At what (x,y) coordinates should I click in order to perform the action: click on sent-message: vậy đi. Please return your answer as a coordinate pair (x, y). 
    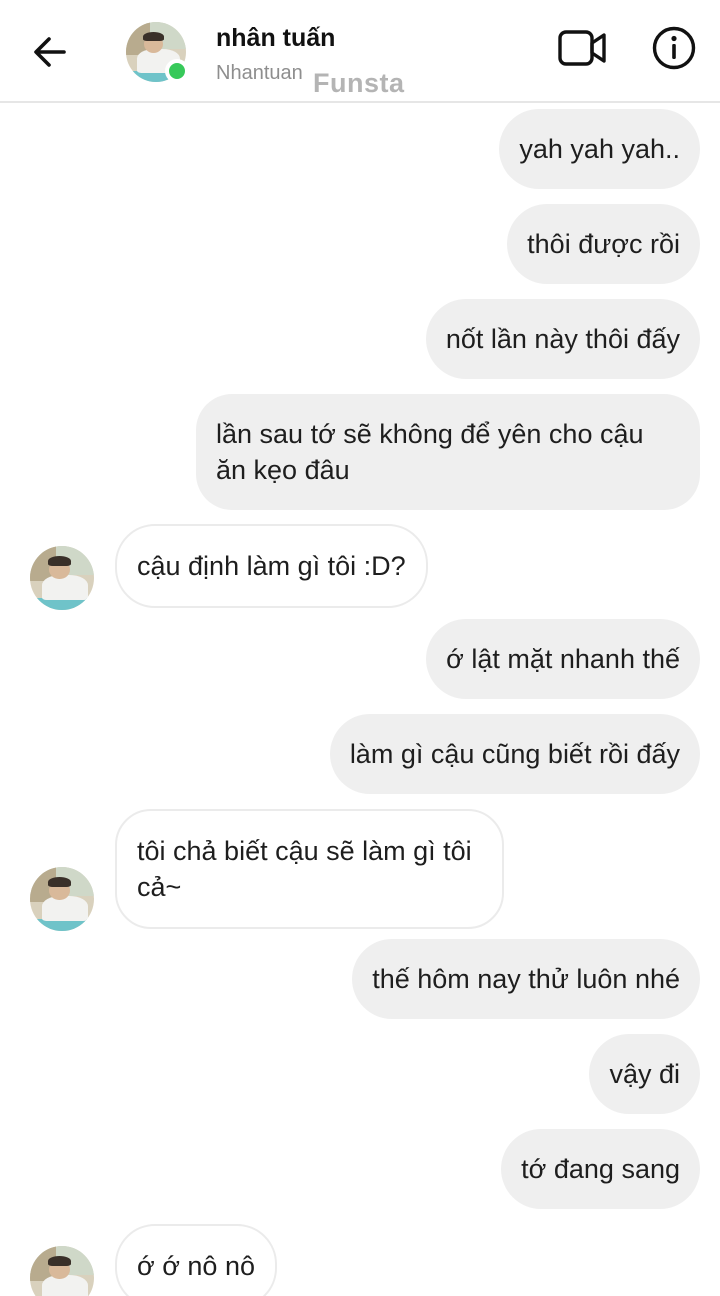
    Looking at the image, I should click on (644, 1074).